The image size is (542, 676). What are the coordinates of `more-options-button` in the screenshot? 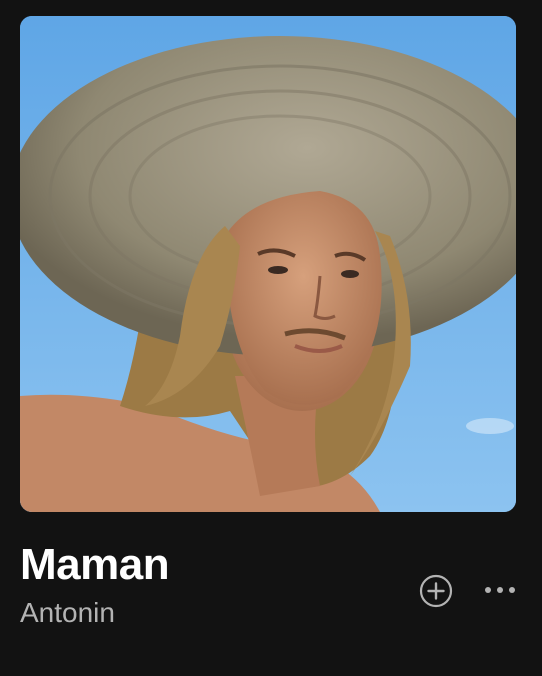 It's located at (500, 590).